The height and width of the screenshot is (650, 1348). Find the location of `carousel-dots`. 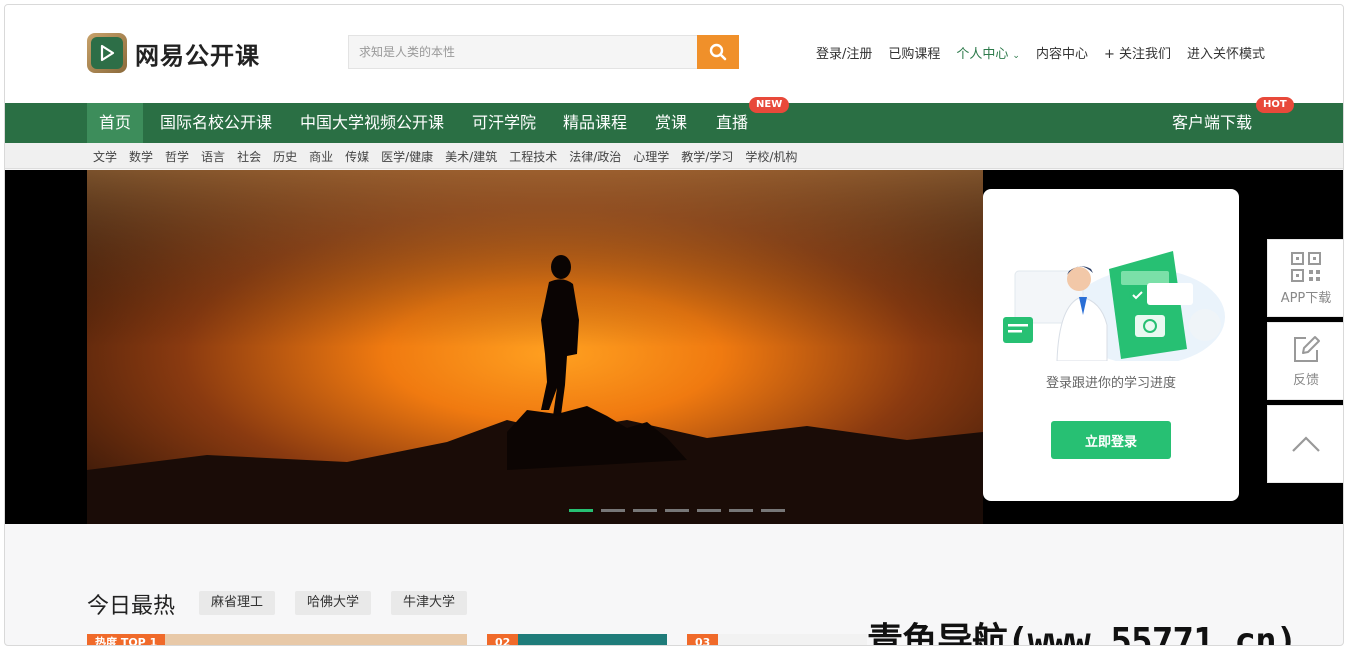

carousel-dots is located at coordinates (681, 510).